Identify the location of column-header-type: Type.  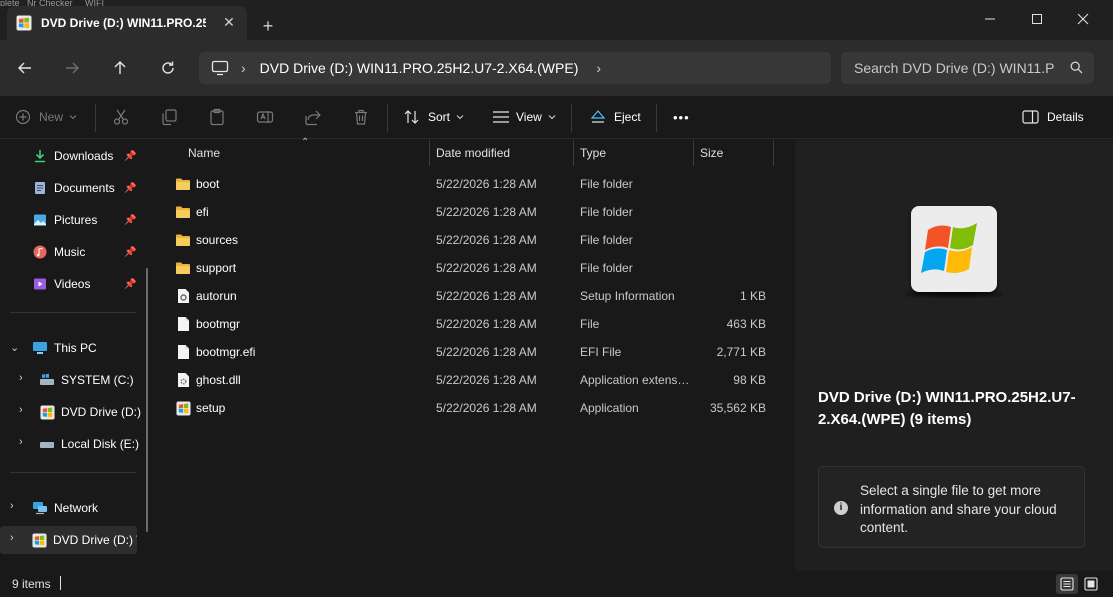
(593, 153).